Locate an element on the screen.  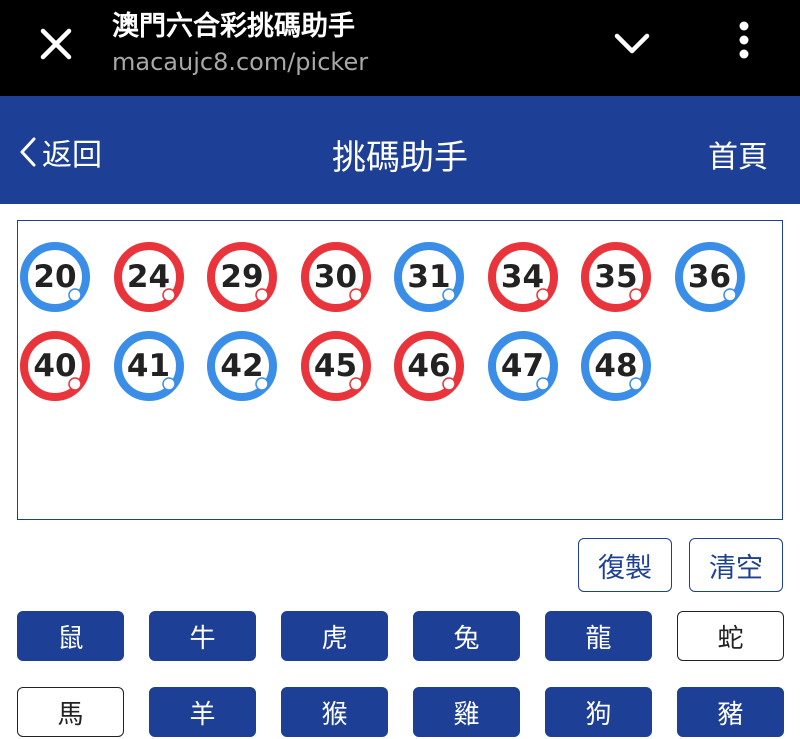
number-ball: 31 is located at coordinates (429, 277).